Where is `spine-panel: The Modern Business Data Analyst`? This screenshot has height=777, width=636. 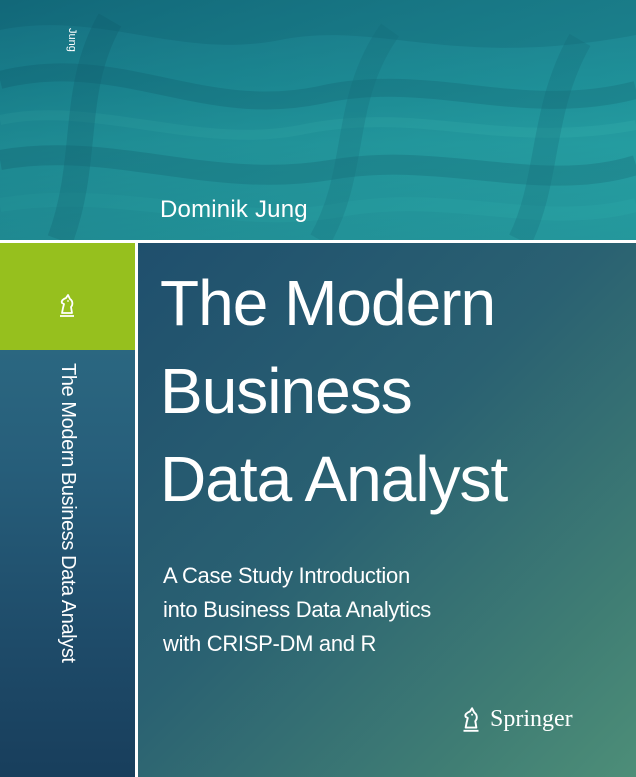
spine-panel: The Modern Business Data Analyst is located at coordinates (67, 510).